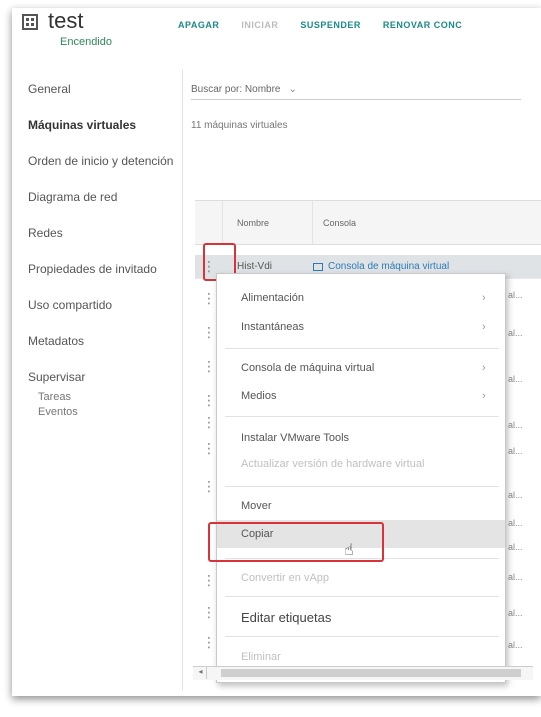 This screenshot has height=717, width=541. Describe the element at coordinates (272, 298) in the screenshot. I see `menu-item-power: Alimentación` at that location.